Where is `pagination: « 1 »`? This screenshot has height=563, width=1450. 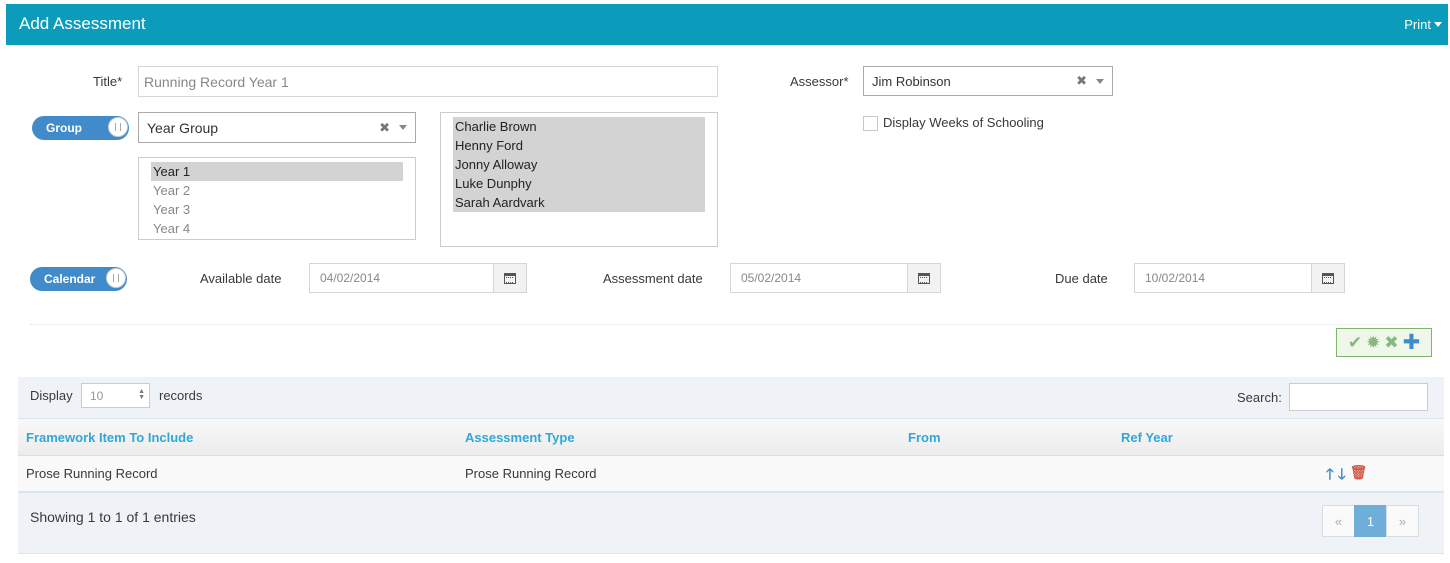
pagination: « 1 » is located at coordinates (1370, 521).